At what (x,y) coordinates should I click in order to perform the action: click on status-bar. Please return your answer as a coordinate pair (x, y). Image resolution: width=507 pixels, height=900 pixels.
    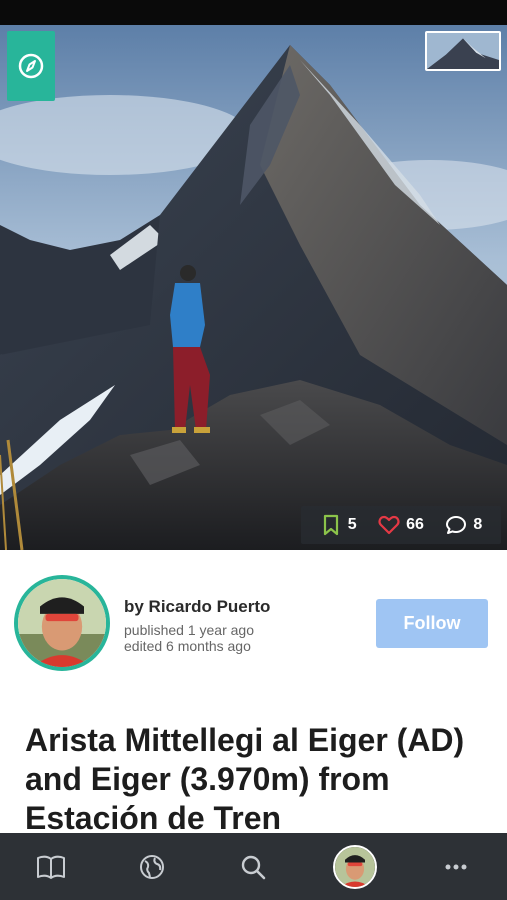
    Looking at the image, I should click on (253, 12).